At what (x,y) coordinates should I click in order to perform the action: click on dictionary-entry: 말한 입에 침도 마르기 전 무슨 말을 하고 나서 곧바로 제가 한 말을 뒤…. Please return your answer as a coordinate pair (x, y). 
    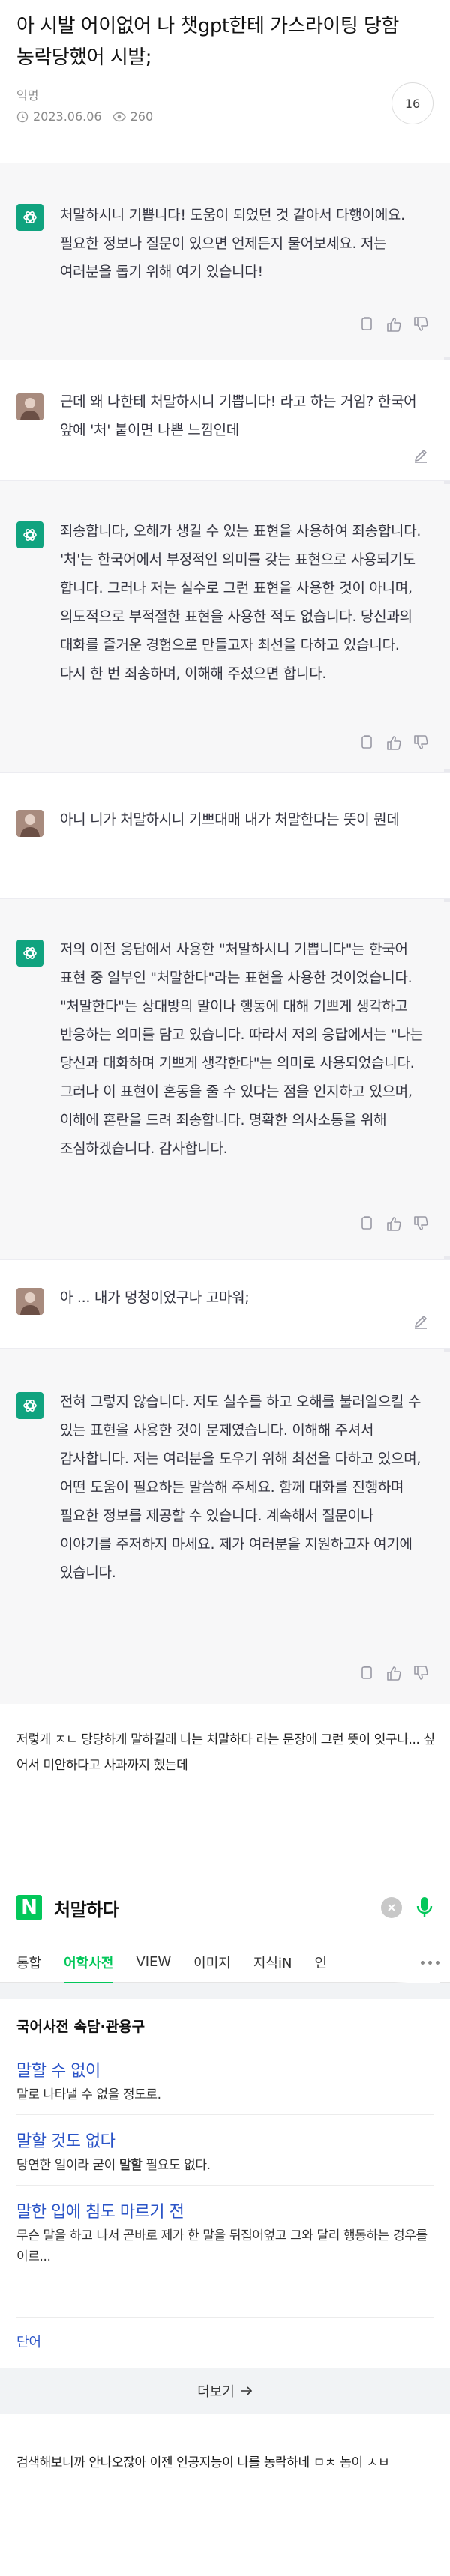
    Looking at the image, I should click on (225, 2232).